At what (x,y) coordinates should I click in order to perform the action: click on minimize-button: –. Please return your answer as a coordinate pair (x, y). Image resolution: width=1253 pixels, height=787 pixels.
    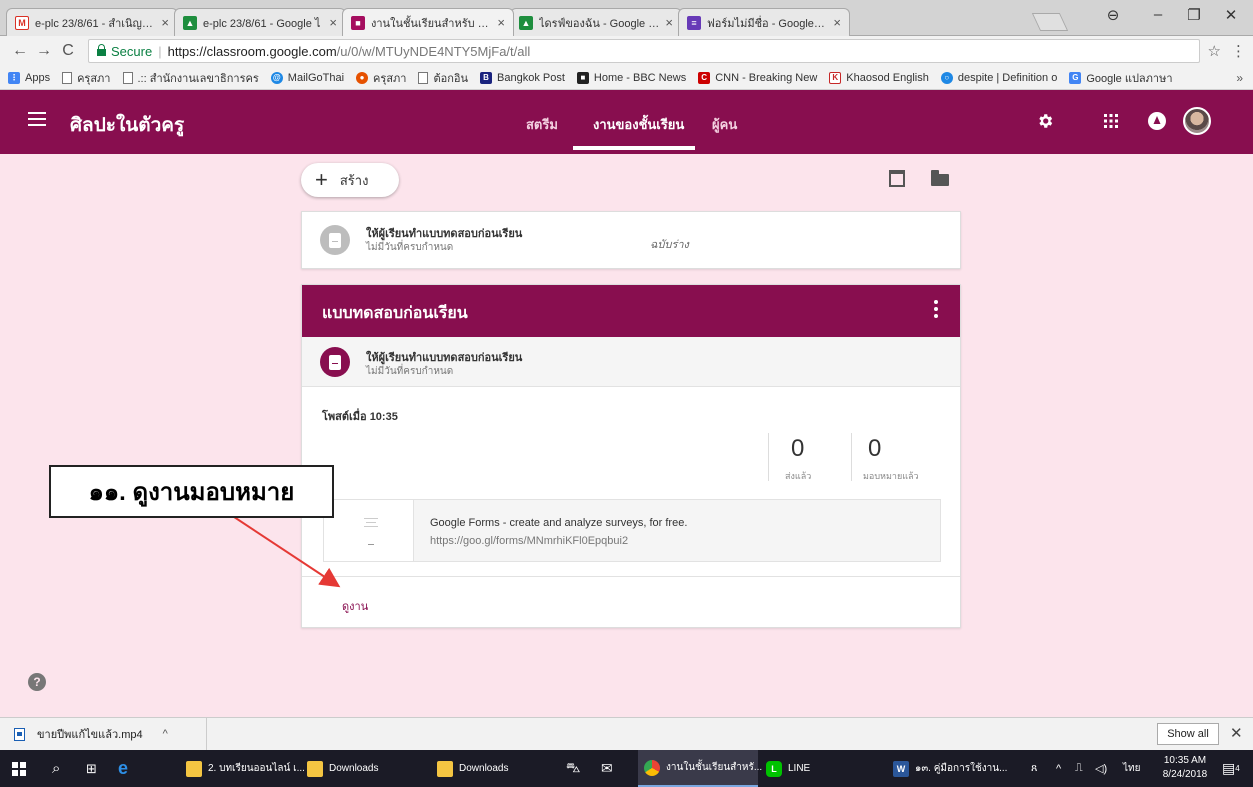
    Looking at the image, I should click on (1158, 14).